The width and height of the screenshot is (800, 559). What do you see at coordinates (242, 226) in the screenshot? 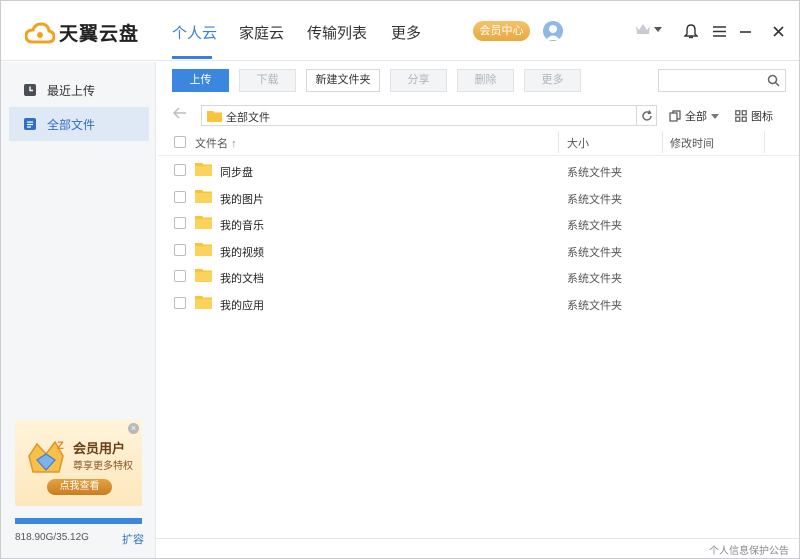
I see `file-name: 我的音乐` at bounding box center [242, 226].